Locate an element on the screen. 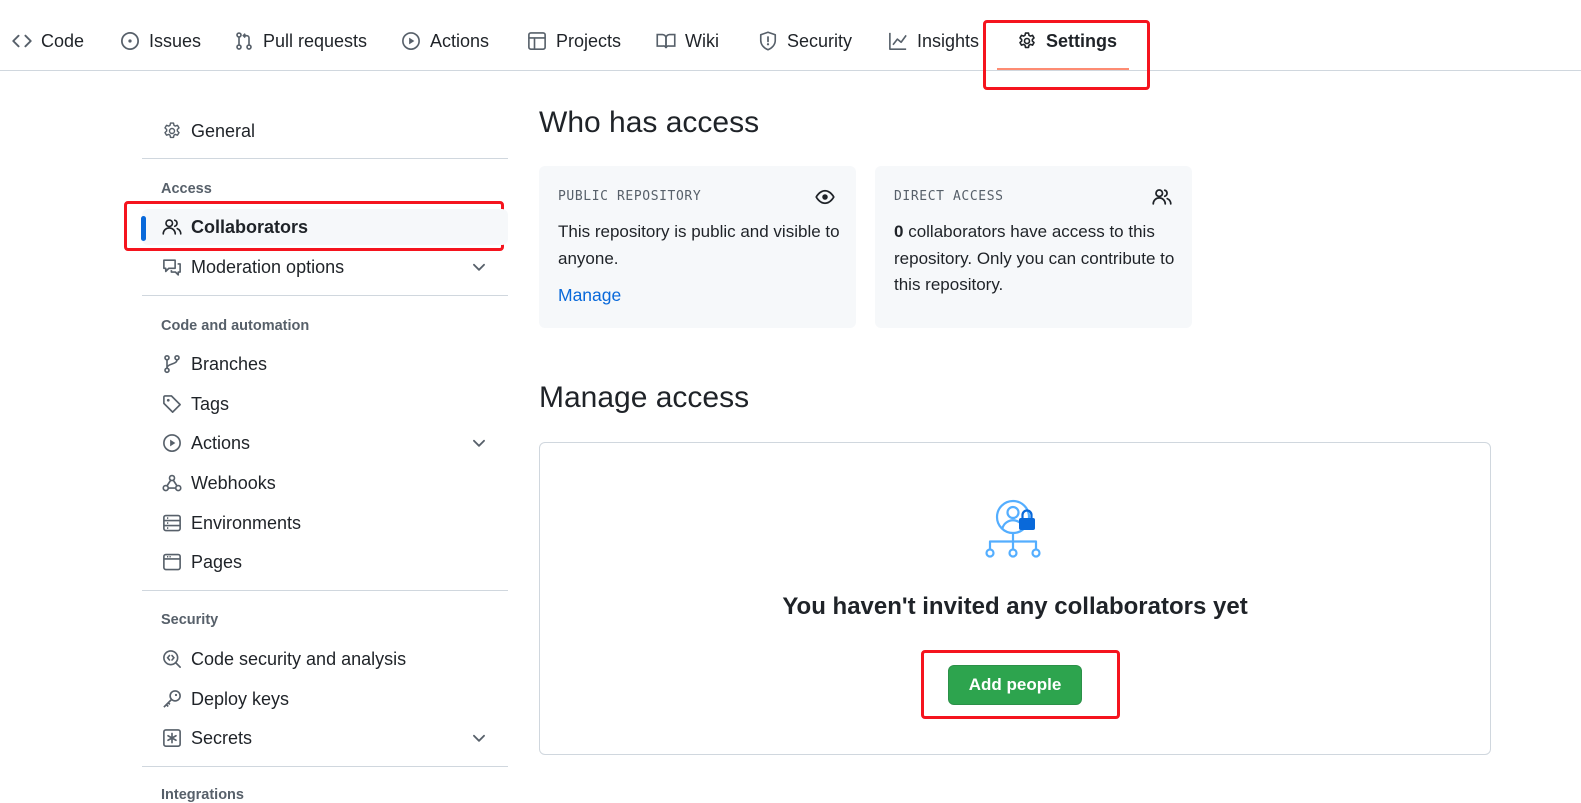 The height and width of the screenshot is (803, 1581). tab-label: Projects is located at coordinates (589, 40).